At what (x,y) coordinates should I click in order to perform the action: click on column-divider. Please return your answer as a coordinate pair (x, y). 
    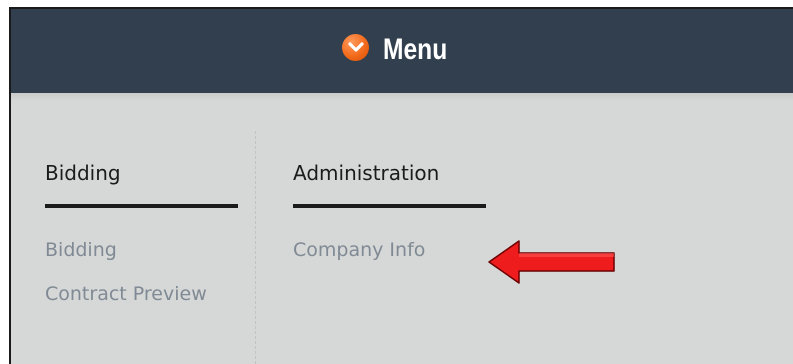
    Looking at the image, I should click on (255, 247).